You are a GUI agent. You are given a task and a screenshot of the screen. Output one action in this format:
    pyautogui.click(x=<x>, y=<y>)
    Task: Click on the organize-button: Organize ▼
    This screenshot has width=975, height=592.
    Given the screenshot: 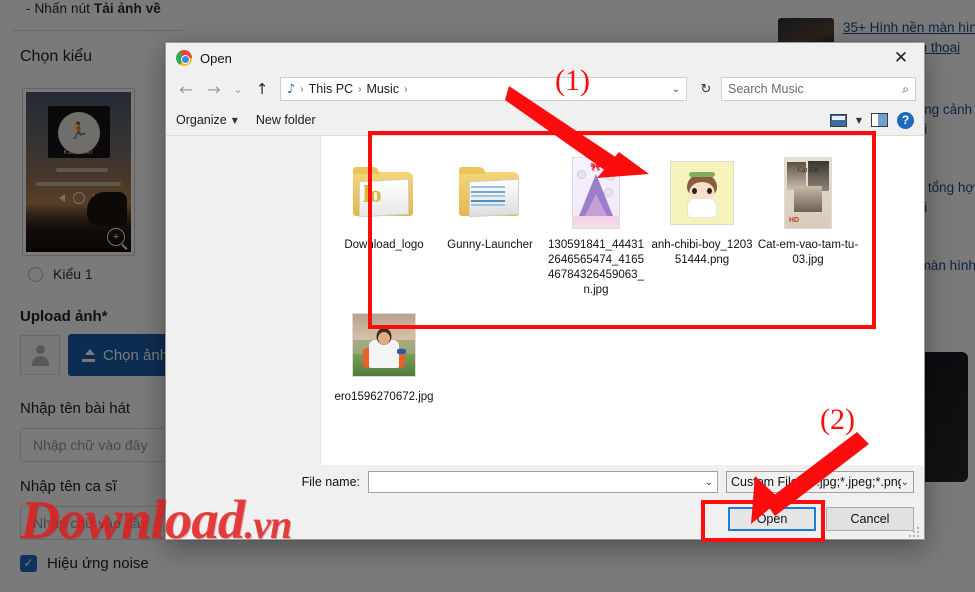 What is the action you would take?
    pyautogui.click(x=207, y=120)
    